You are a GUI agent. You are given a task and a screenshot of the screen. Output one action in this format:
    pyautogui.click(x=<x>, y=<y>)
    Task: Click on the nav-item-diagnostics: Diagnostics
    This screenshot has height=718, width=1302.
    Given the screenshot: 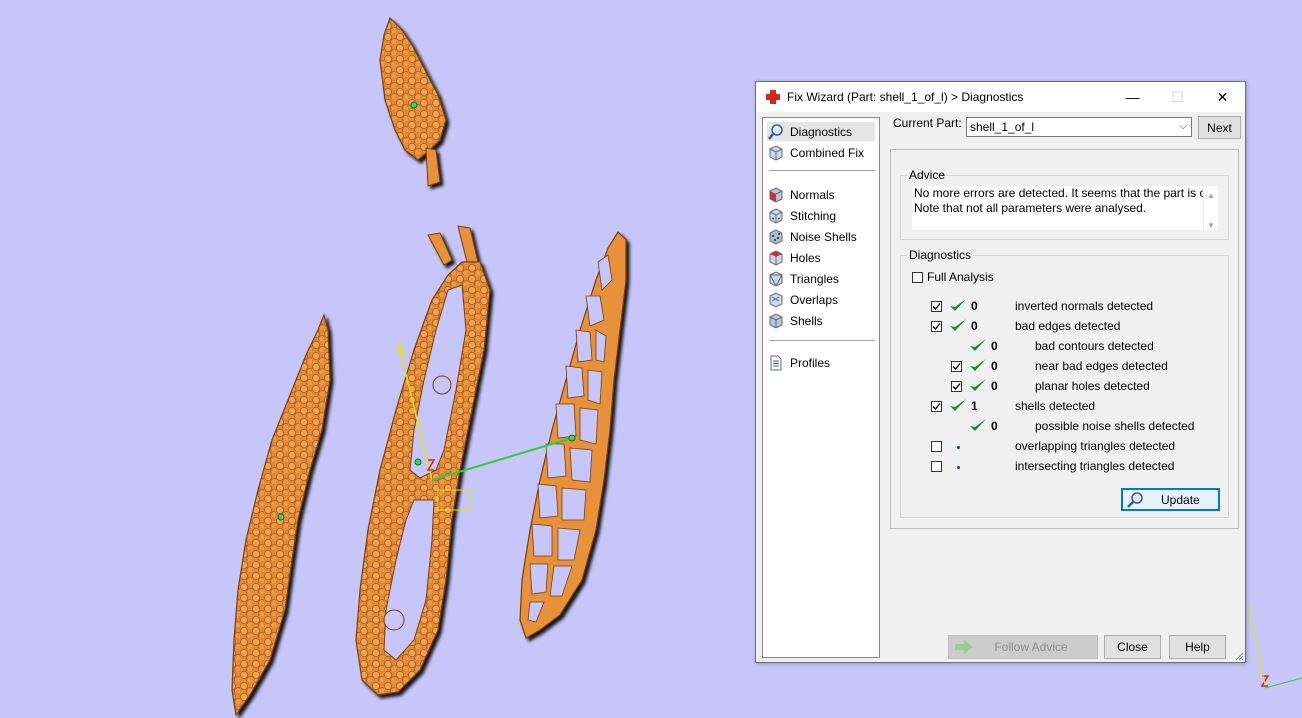 What is the action you would take?
    pyautogui.click(x=821, y=131)
    